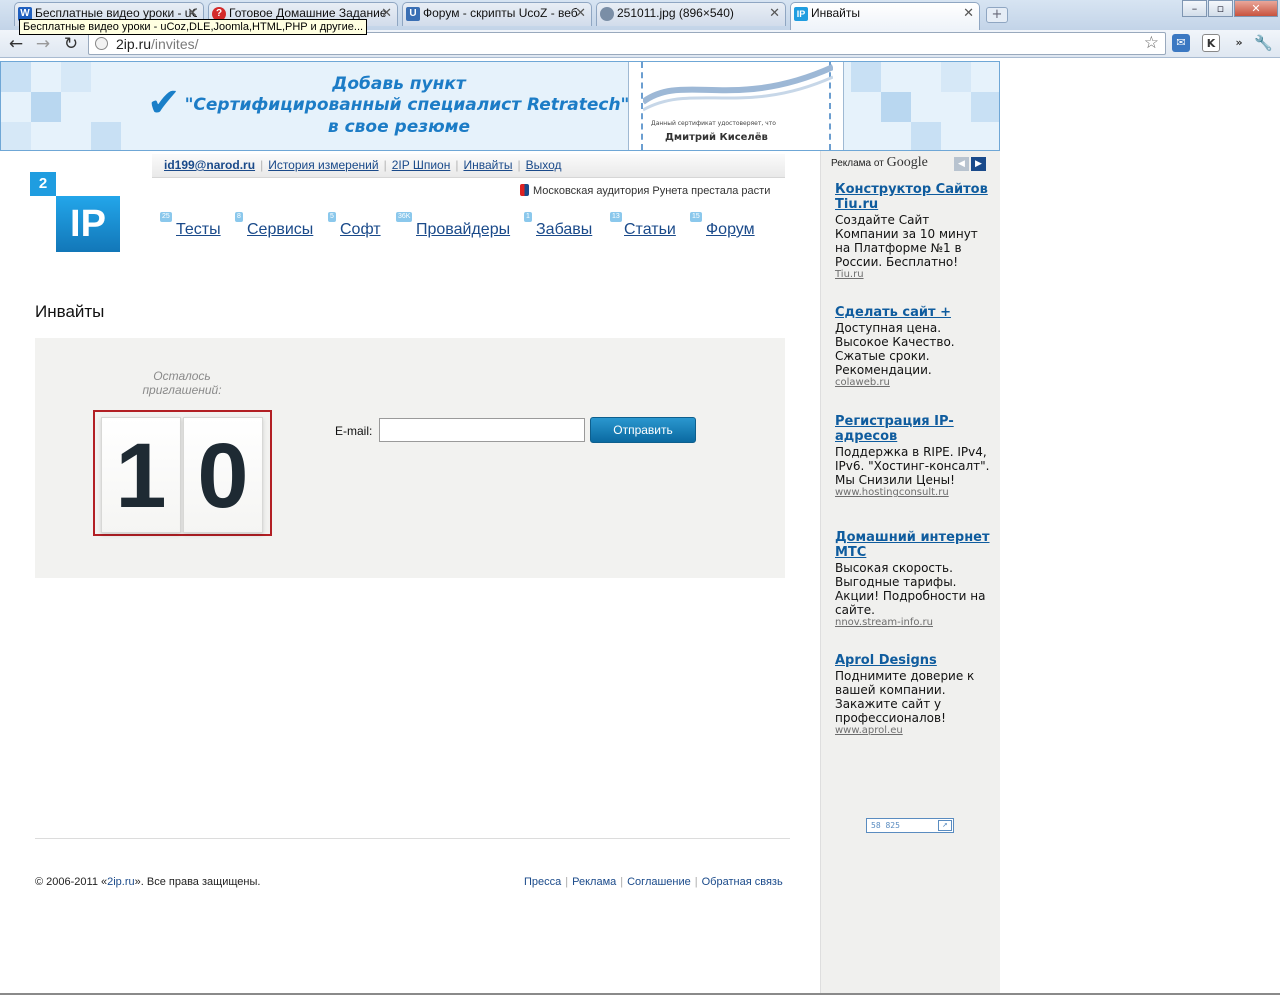 Image resolution: width=1280 pixels, height=995 pixels. What do you see at coordinates (182, 383) in the screenshot?
I see `remaining-label: Осталось приглашений:` at bounding box center [182, 383].